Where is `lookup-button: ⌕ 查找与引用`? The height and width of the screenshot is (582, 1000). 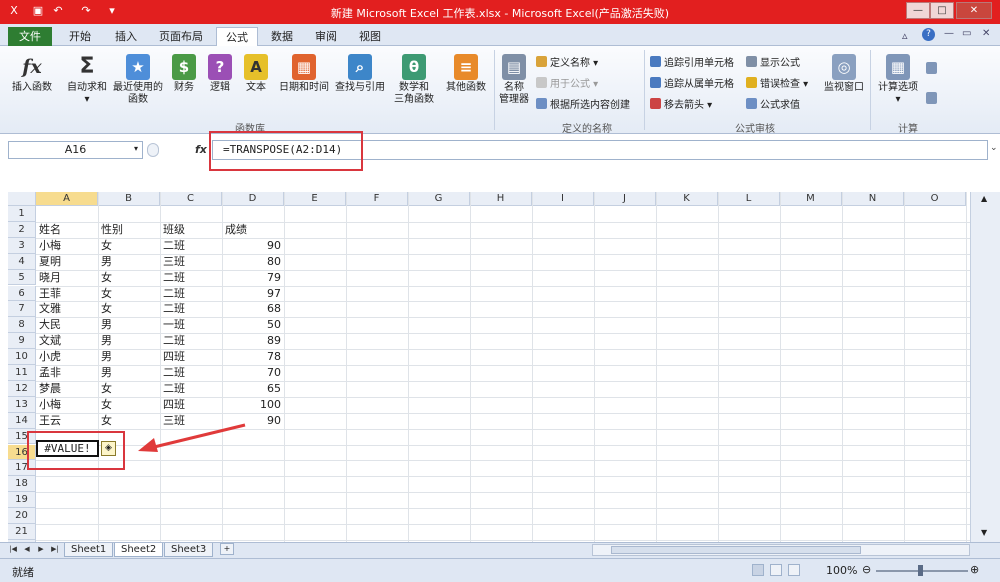
lookup-button: ⌕ 查找与引用 is located at coordinates (360, 74).